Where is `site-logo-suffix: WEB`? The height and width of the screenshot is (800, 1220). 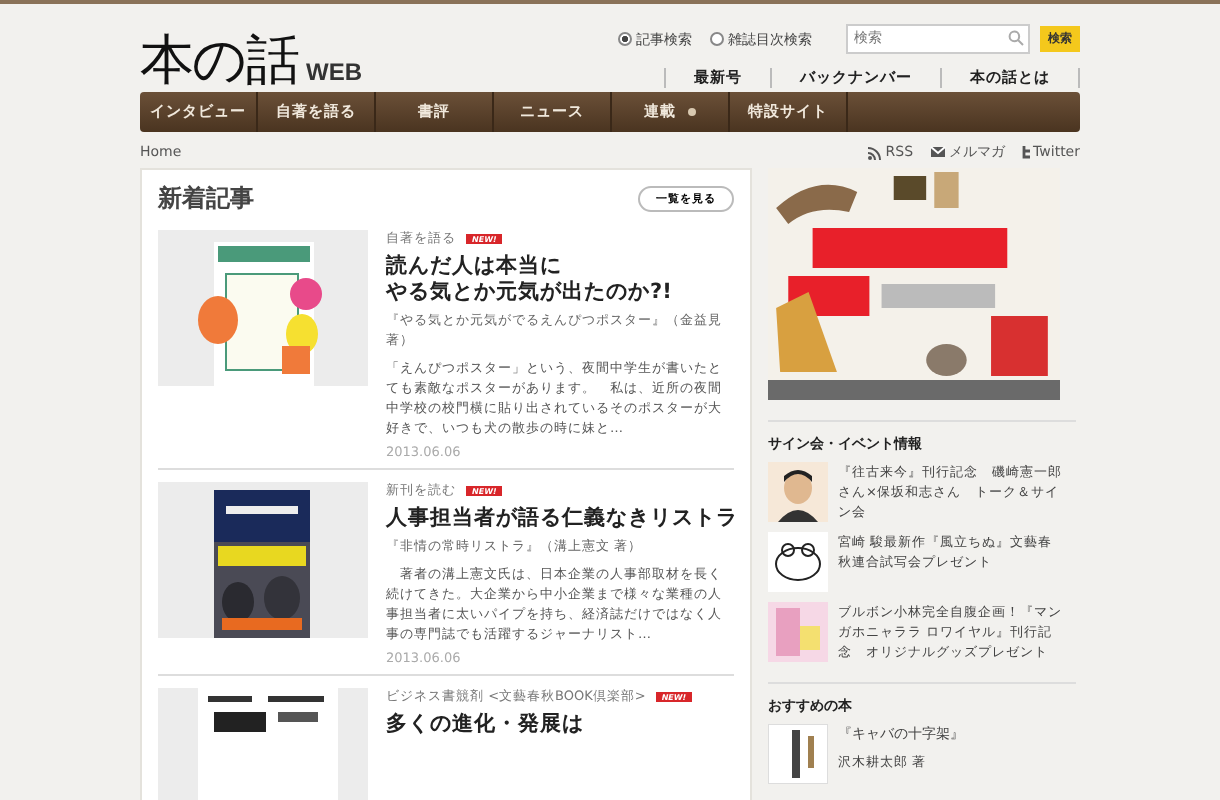
site-logo-suffix: WEB is located at coordinates (334, 72).